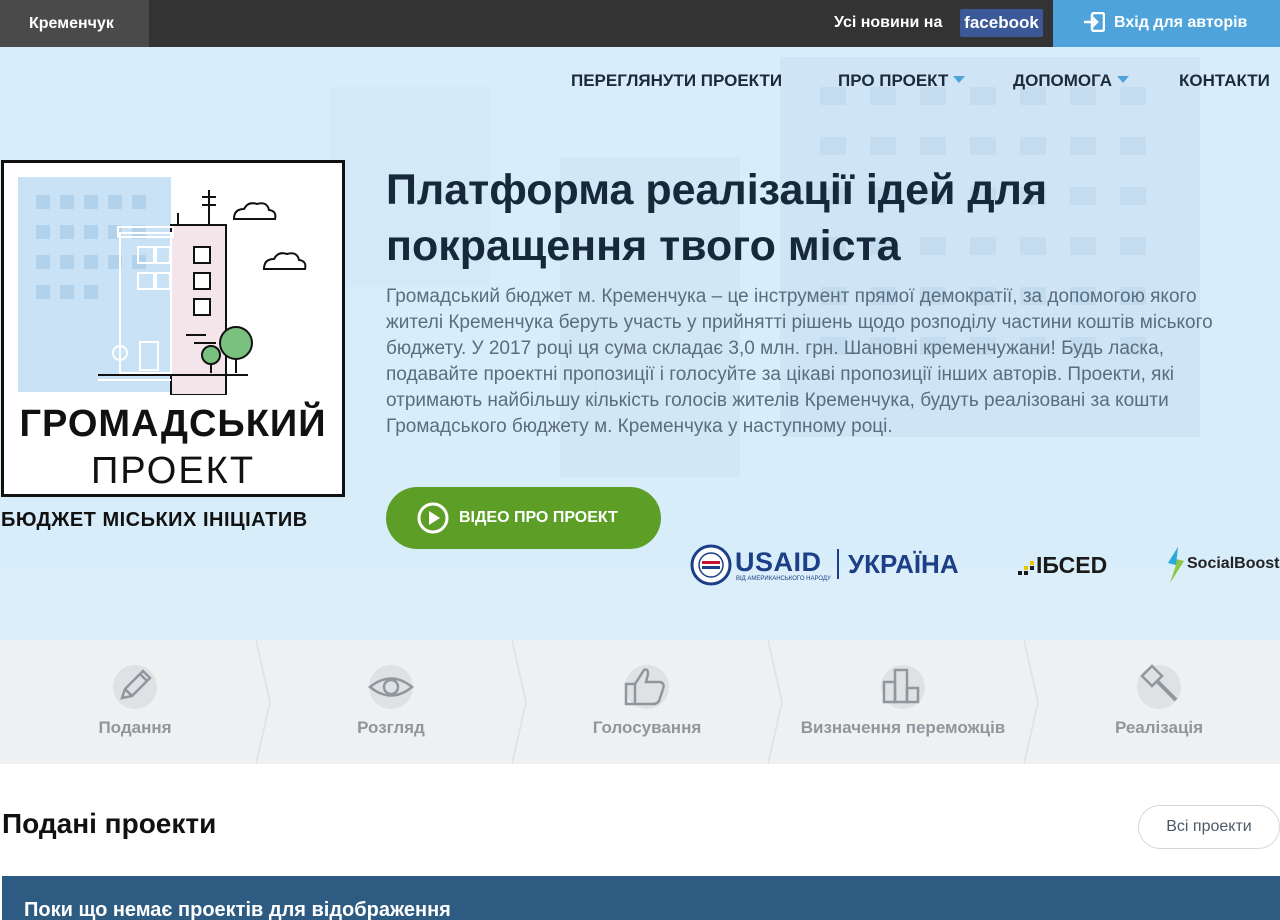  Describe the element at coordinates (391, 727) in the screenshot. I see `stage-review-label: Розгляд` at that location.